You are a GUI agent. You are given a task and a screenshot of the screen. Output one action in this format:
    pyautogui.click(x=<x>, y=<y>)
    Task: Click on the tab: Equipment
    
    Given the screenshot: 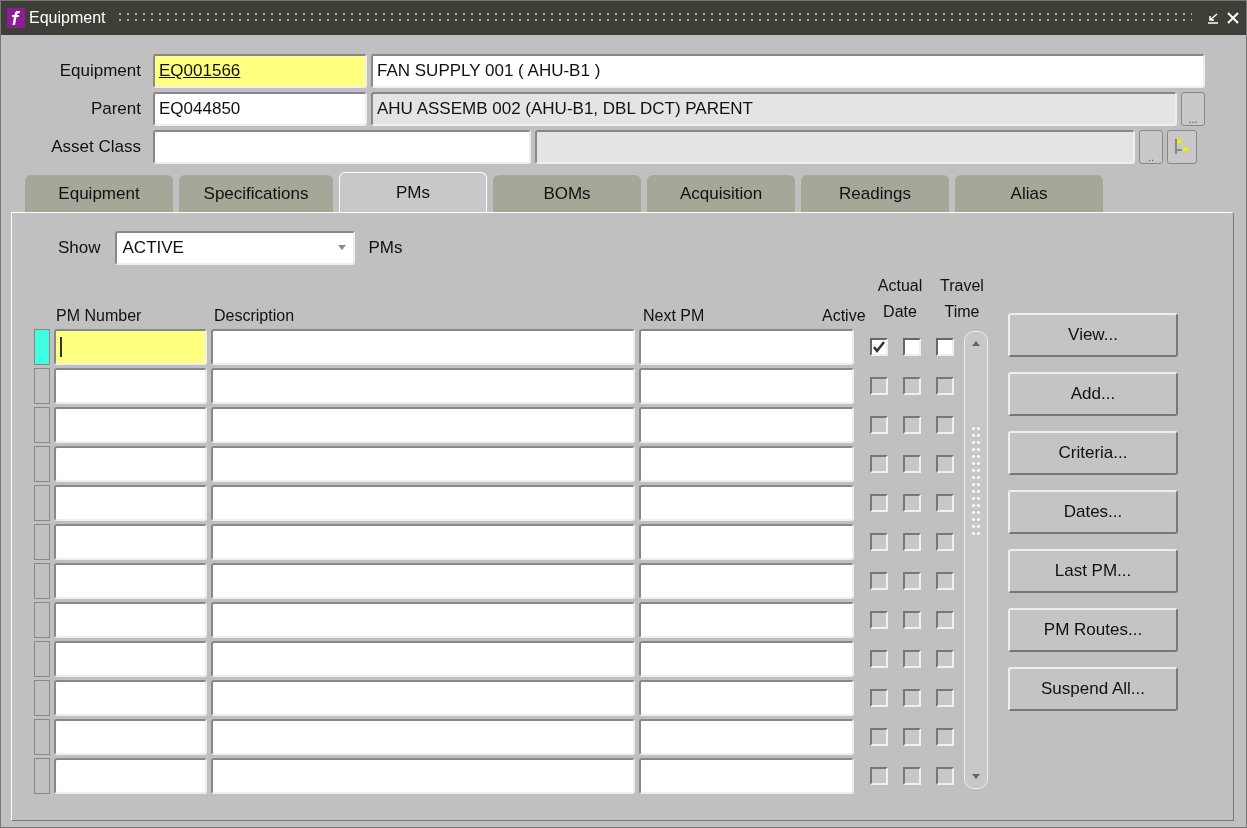 What is the action you would take?
    pyautogui.click(x=99, y=193)
    